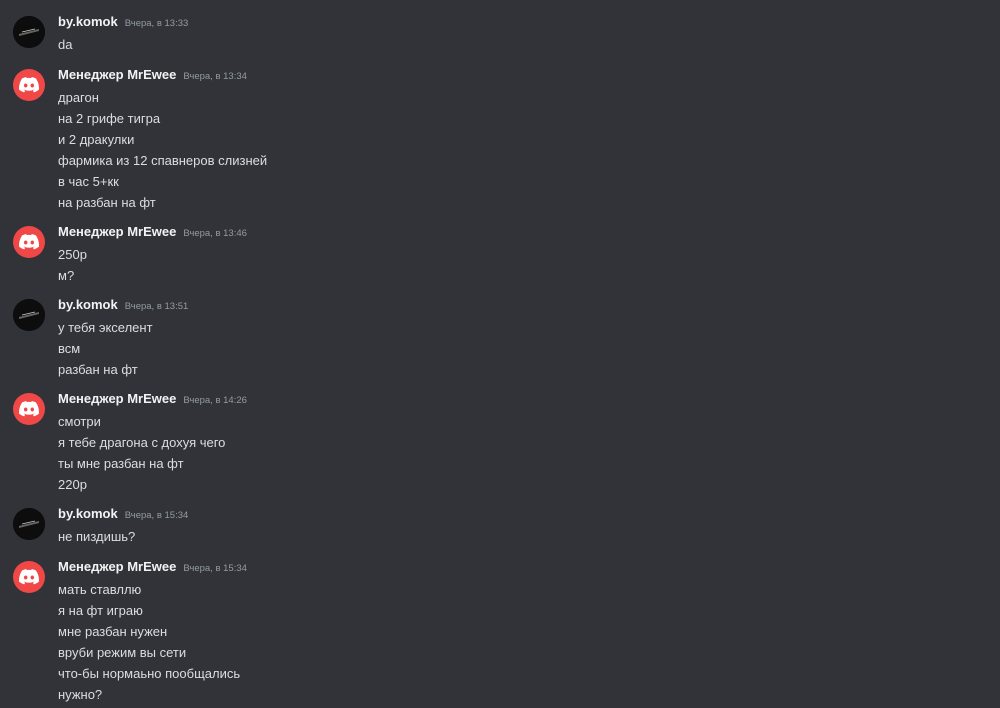 This screenshot has width=1000, height=708. I want to click on message-text: м?, so click(66, 275).